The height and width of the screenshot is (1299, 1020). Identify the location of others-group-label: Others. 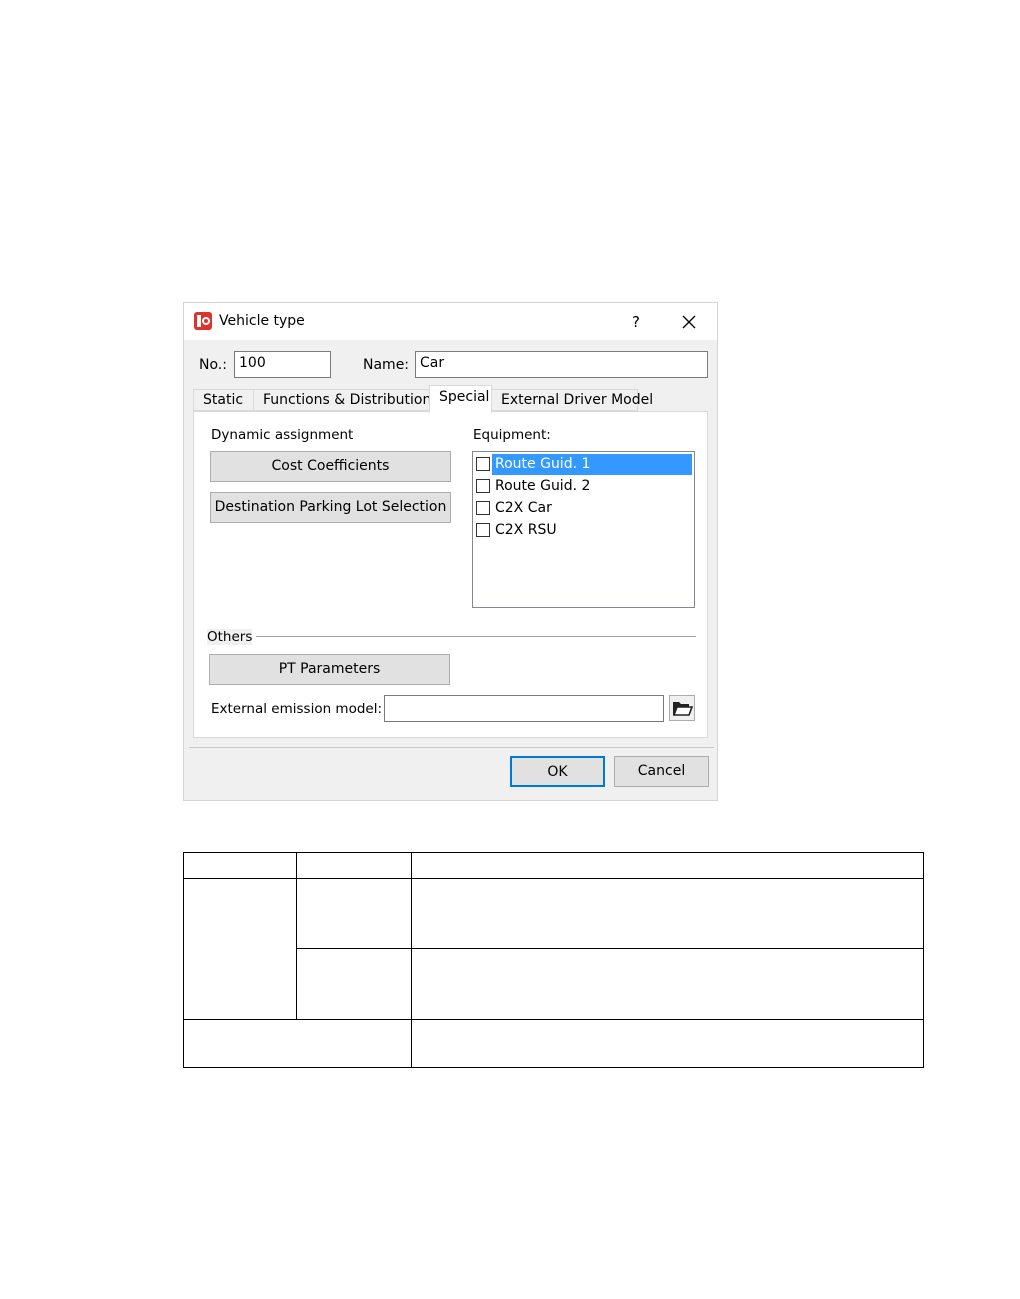
(230, 637).